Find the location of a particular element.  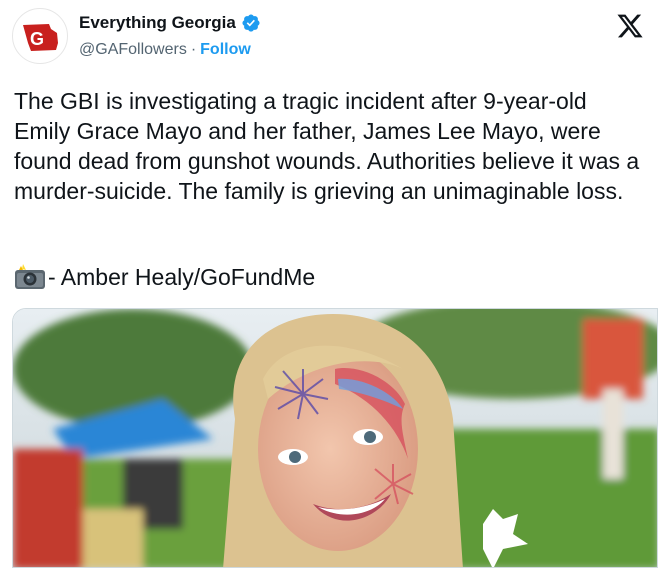

handle: @GAFollowers is located at coordinates (133, 49).